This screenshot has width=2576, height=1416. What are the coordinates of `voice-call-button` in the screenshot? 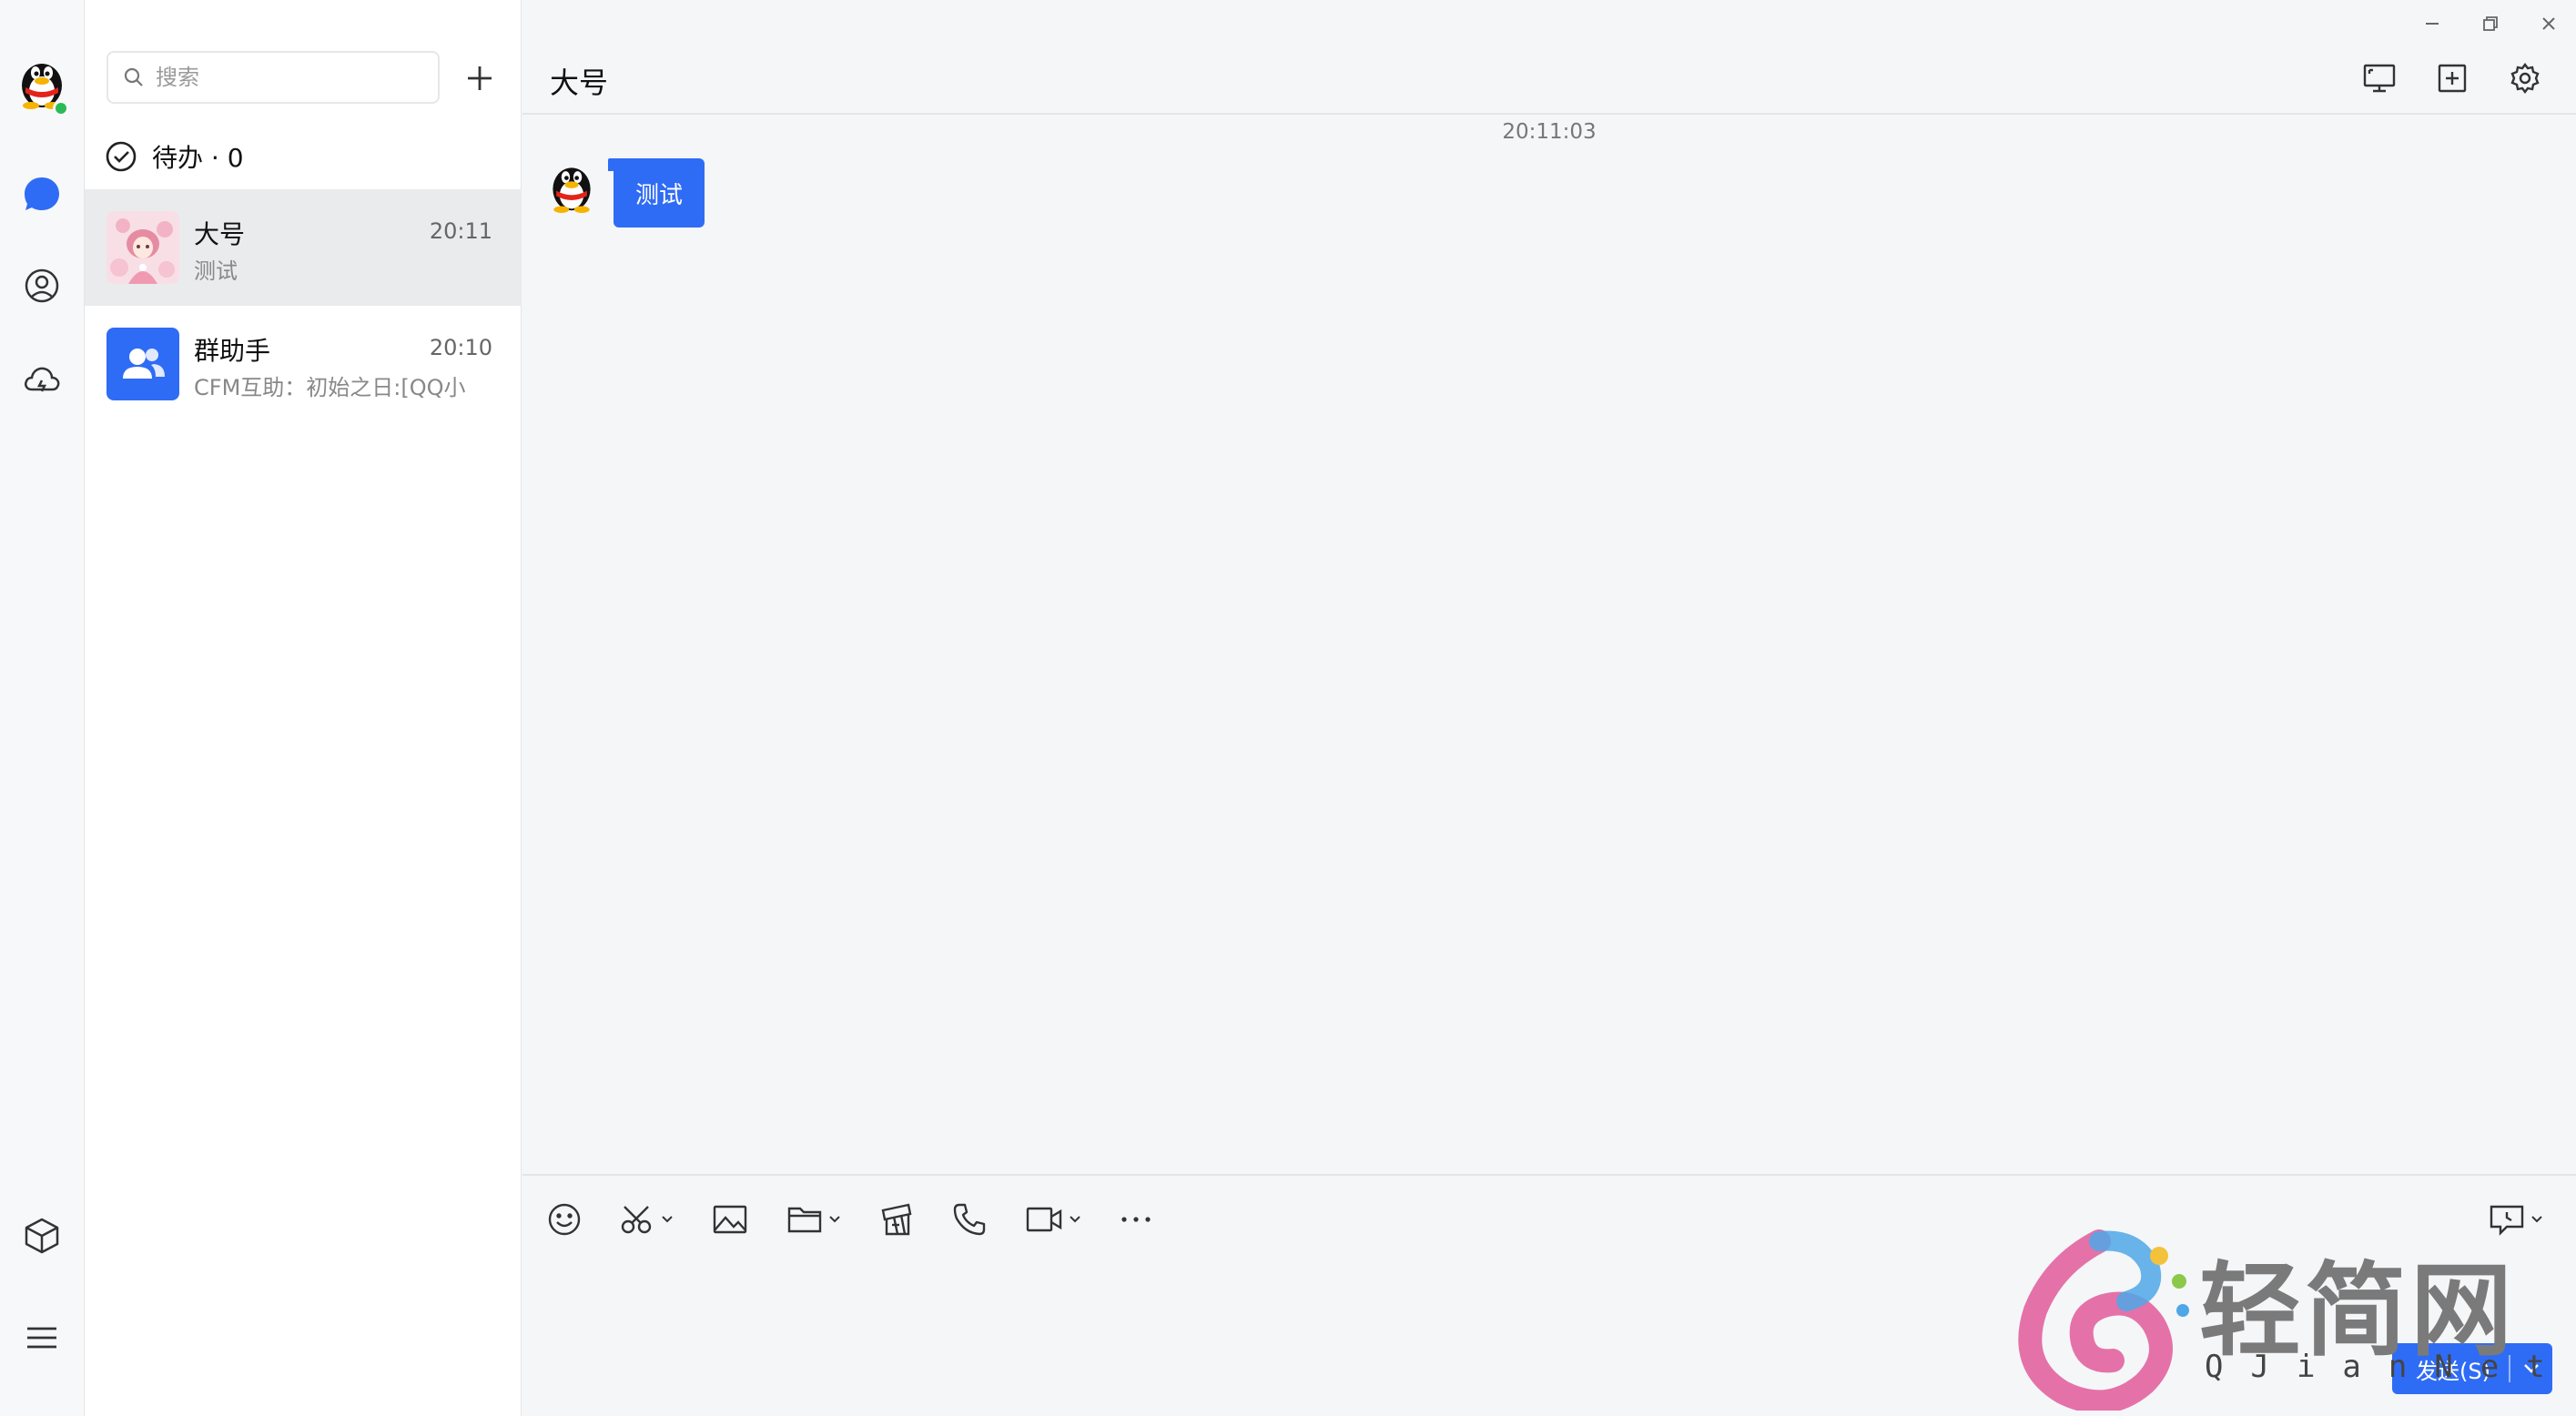 It's located at (970, 1219).